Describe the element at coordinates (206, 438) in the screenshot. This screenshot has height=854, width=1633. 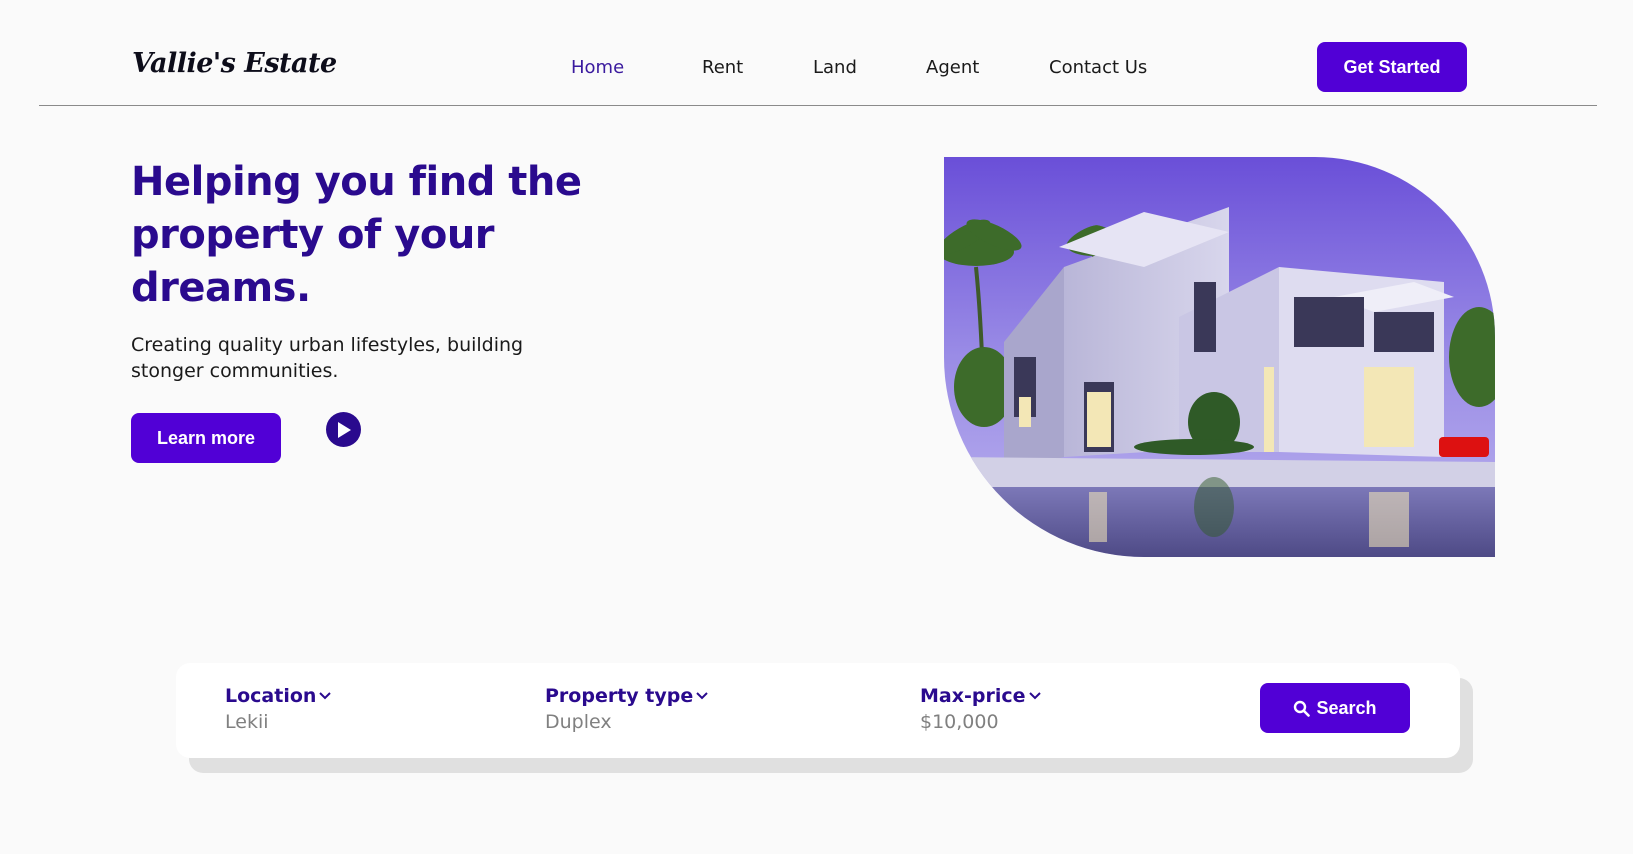
I see `learn-more-button: Learn more` at that location.